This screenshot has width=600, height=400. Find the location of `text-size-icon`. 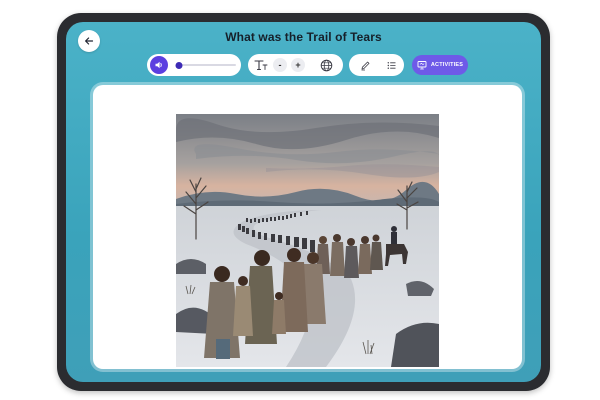

text-size-icon is located at coordinates (261, 65).